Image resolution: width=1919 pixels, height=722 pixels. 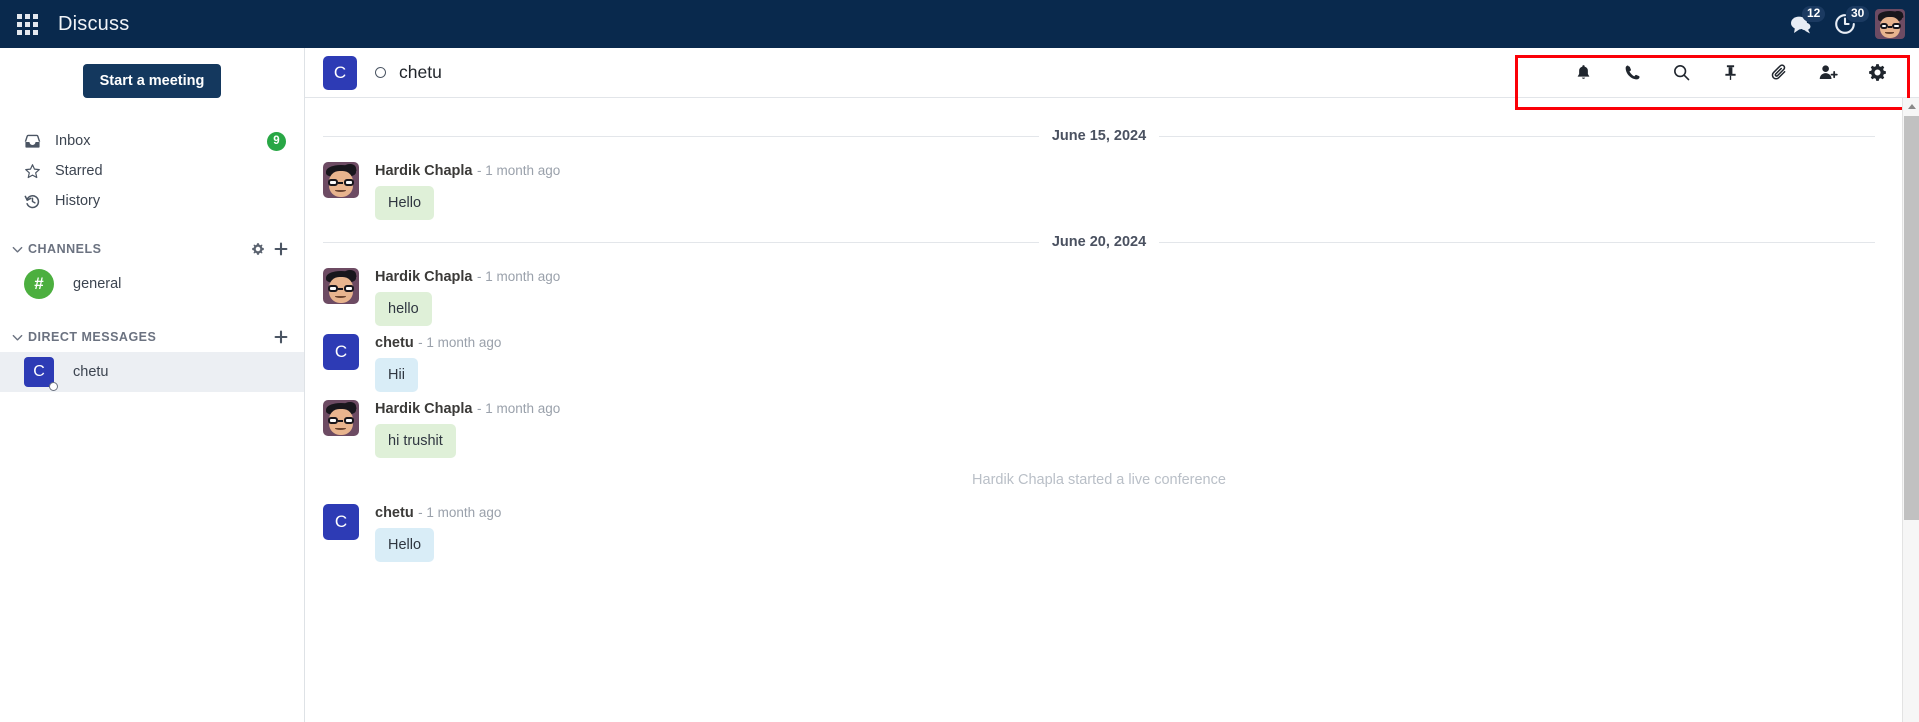 What do you see at coordinates (92, 337) in the screenshot?
I see `direct-messages-section-label: DIRECT MESSAGES` at bounding box center [92, 337].